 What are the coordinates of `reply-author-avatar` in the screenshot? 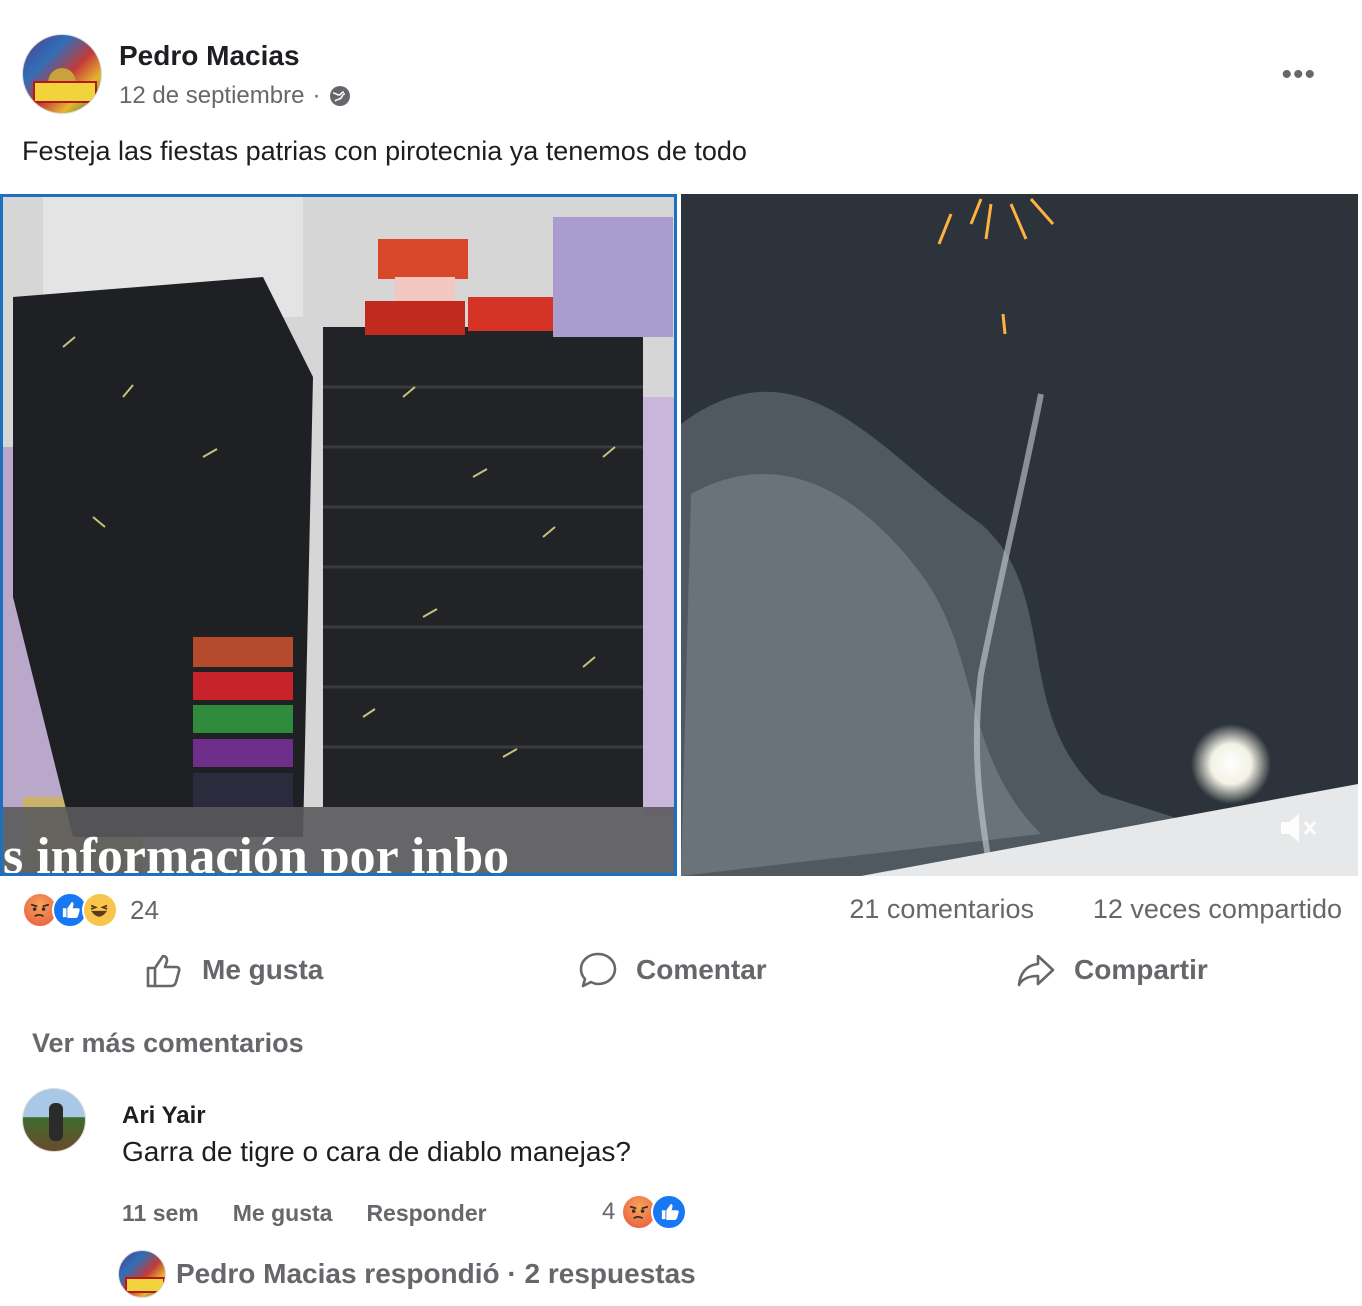 It's located at (142, 1274).